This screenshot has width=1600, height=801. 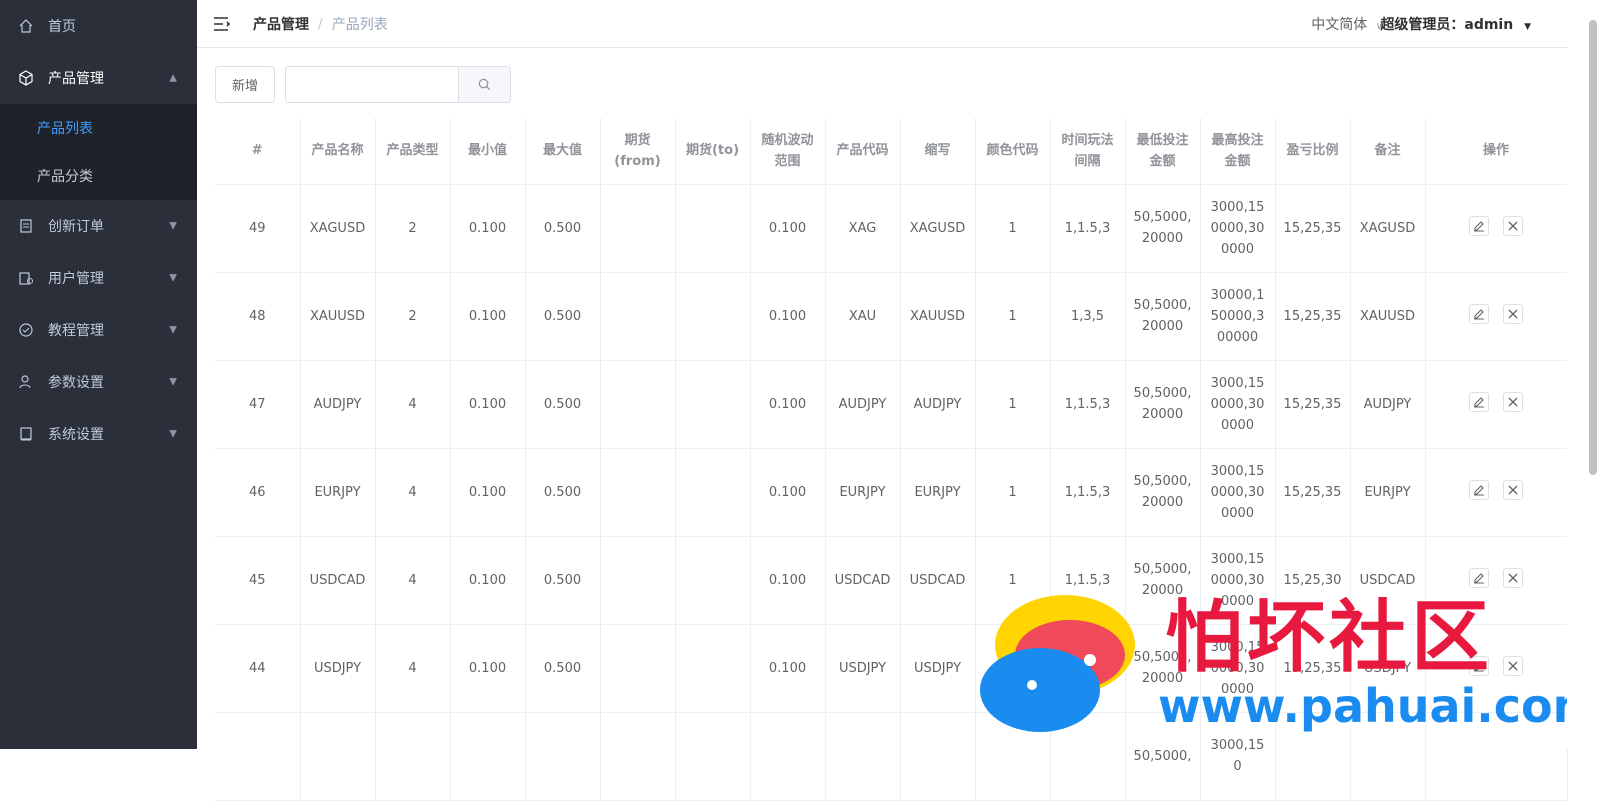 I want to click on breadcrumb-current: 产品列表, so click(x=359, y=24).